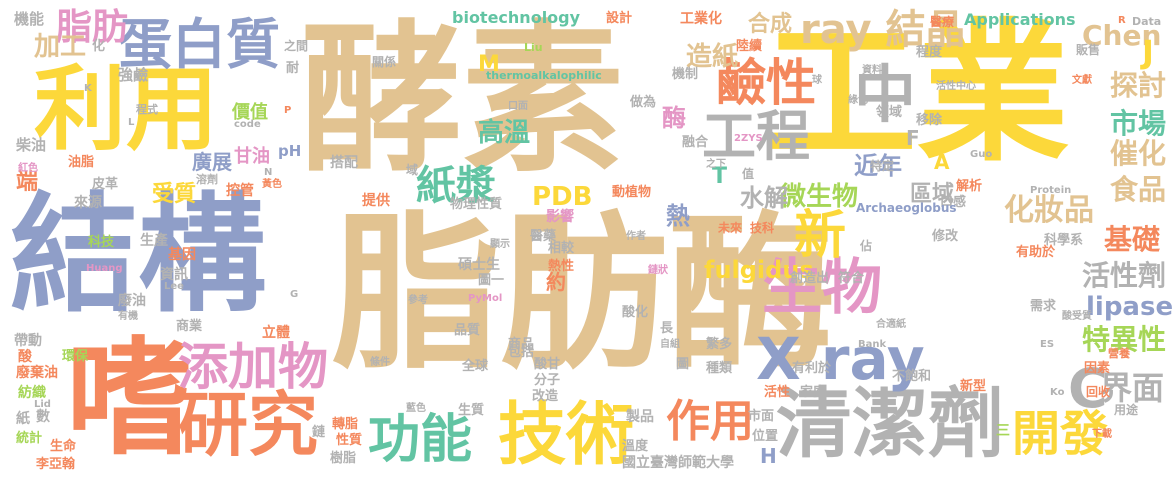 Image resolution: width=1175 pixels, height=482 pixels. I want to click on word: 未來, so click(730, 228).